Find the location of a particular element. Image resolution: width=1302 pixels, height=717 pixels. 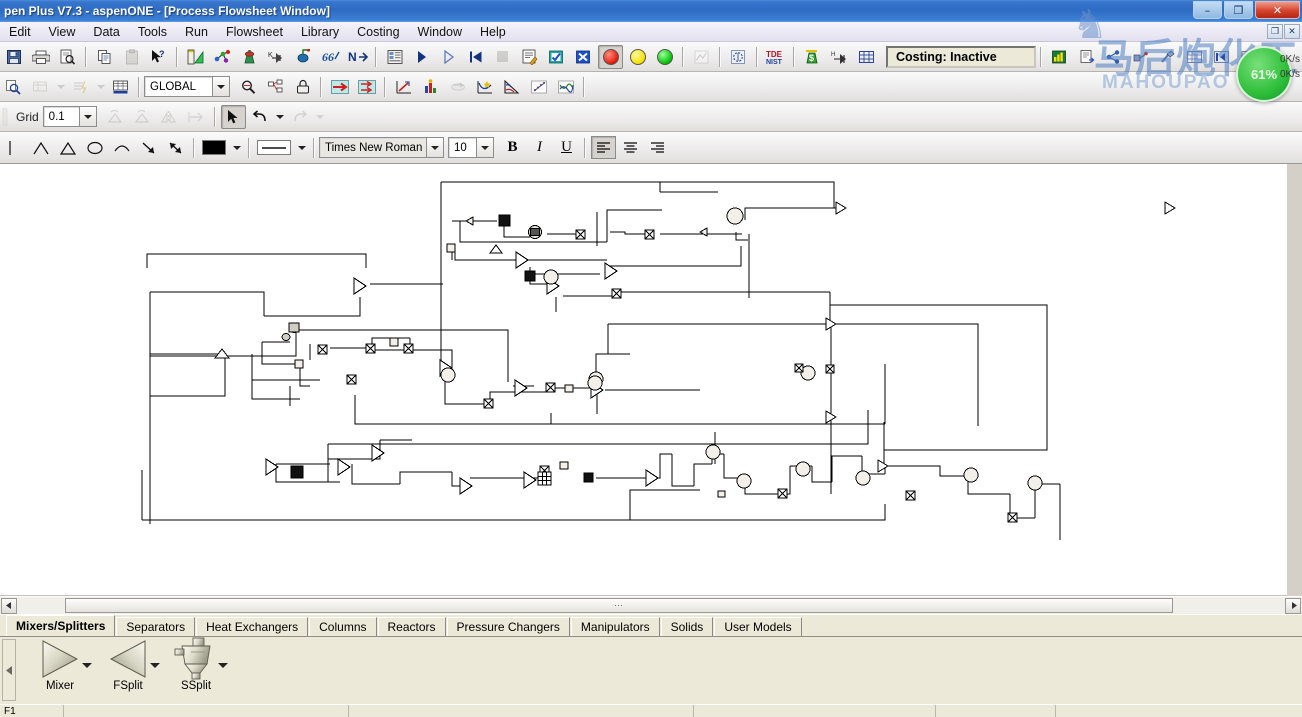

fsplit-block-icon is located at coordinates (128, 659).